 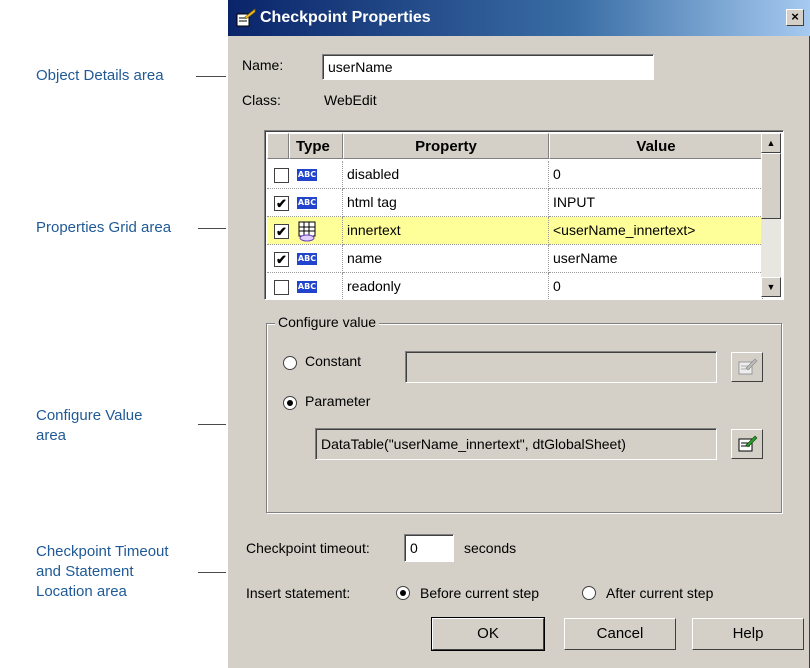 What do you see at coordinates (278, 146) in the screenshot?
I see `header-checkbox-column` at bounding box center [278, 146].